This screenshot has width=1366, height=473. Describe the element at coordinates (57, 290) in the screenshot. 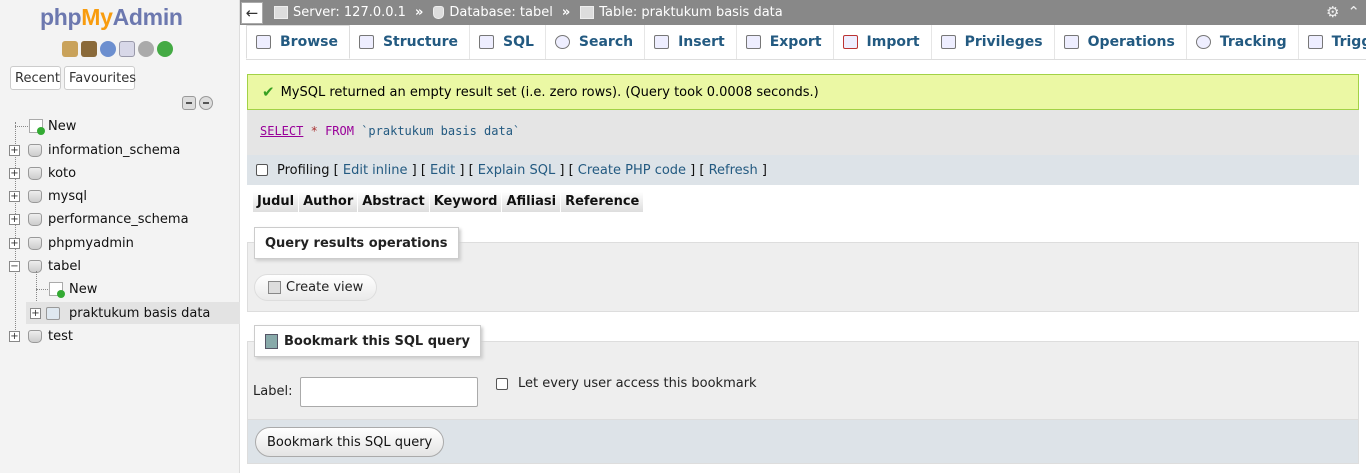

I see `new-table-icon` at that location.